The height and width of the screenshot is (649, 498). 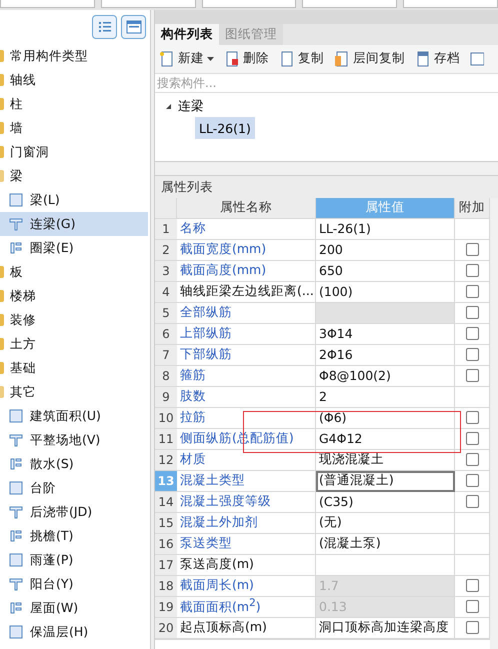 I want to click on sidebar-item: 常用构件类型, so click(x=74, y=56).